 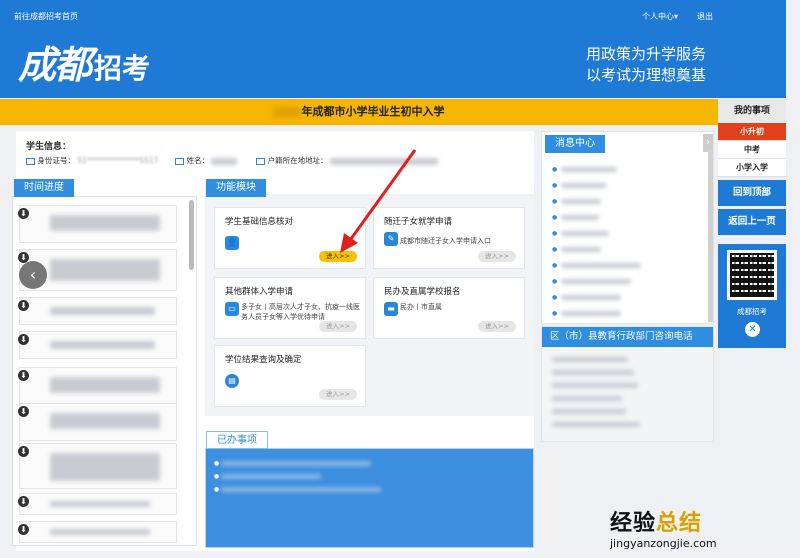 I want to click on id-value: 51**************5517, so click(x=118, y=160).